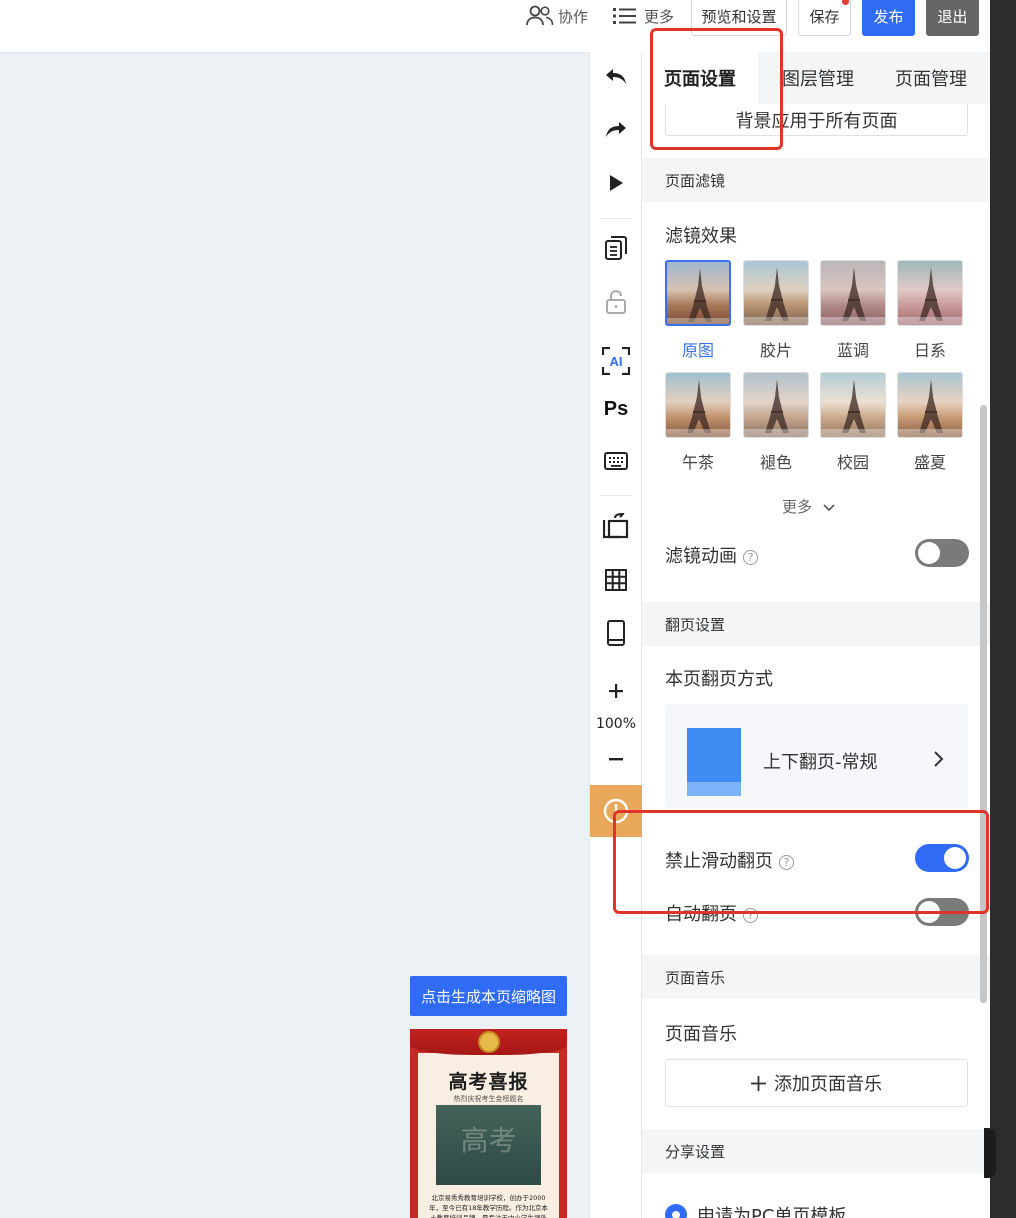 This screenshot has width=1016, height=1218. What do you see at coordinates (801, 862) in the screenshot?
I see `annotation-box-swipe` at bounding box center [801, 862].